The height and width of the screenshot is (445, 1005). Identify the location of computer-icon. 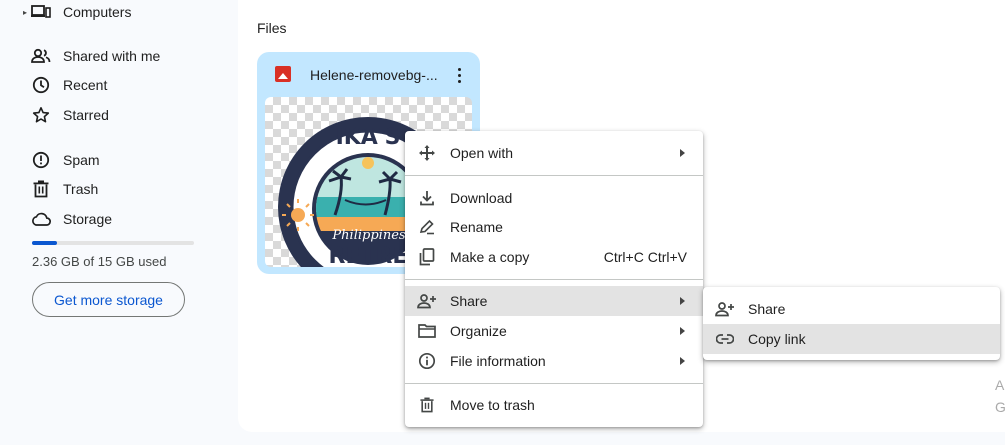
(41, 12).